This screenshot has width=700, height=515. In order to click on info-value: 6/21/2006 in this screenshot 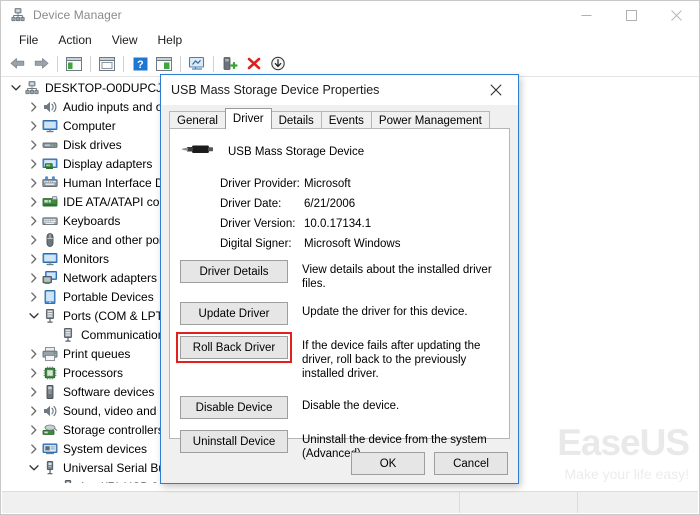, I will do `click(330, 204)`.